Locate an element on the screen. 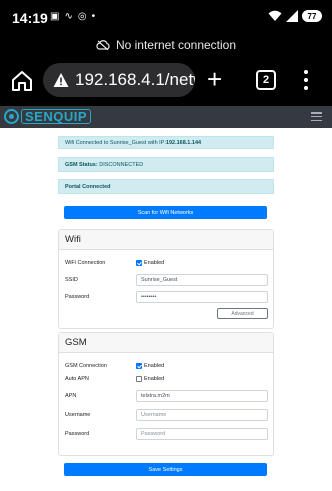 This screenshot has width=332, height=491. gsm-enabled-checkbox: Enabled is located at coordinates (150, 366).